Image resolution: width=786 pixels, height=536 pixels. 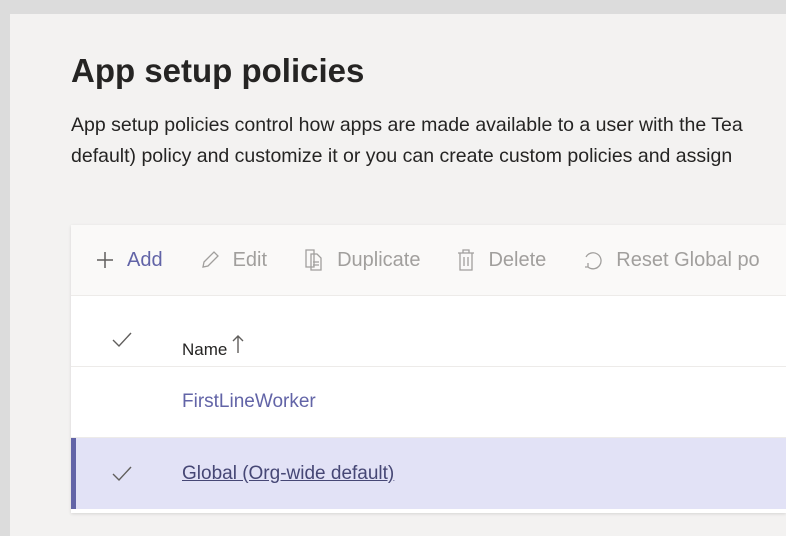 What do you see at coordinates (313, 260) in the screenshot?
I see `copy-icon` at bounding box center [313, 260].